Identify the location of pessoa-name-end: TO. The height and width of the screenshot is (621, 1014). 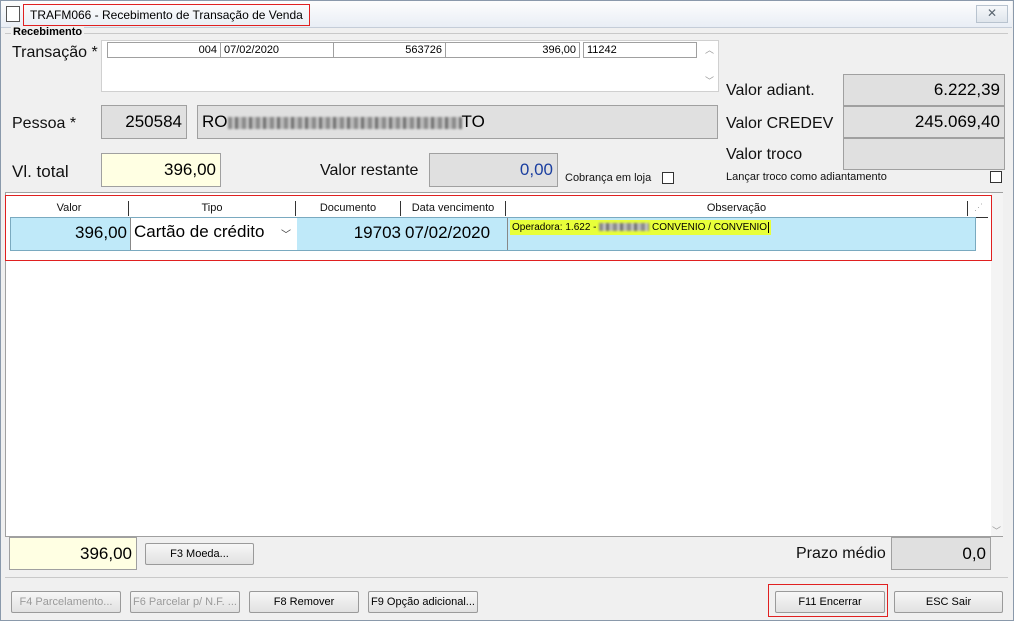
(473, 121).